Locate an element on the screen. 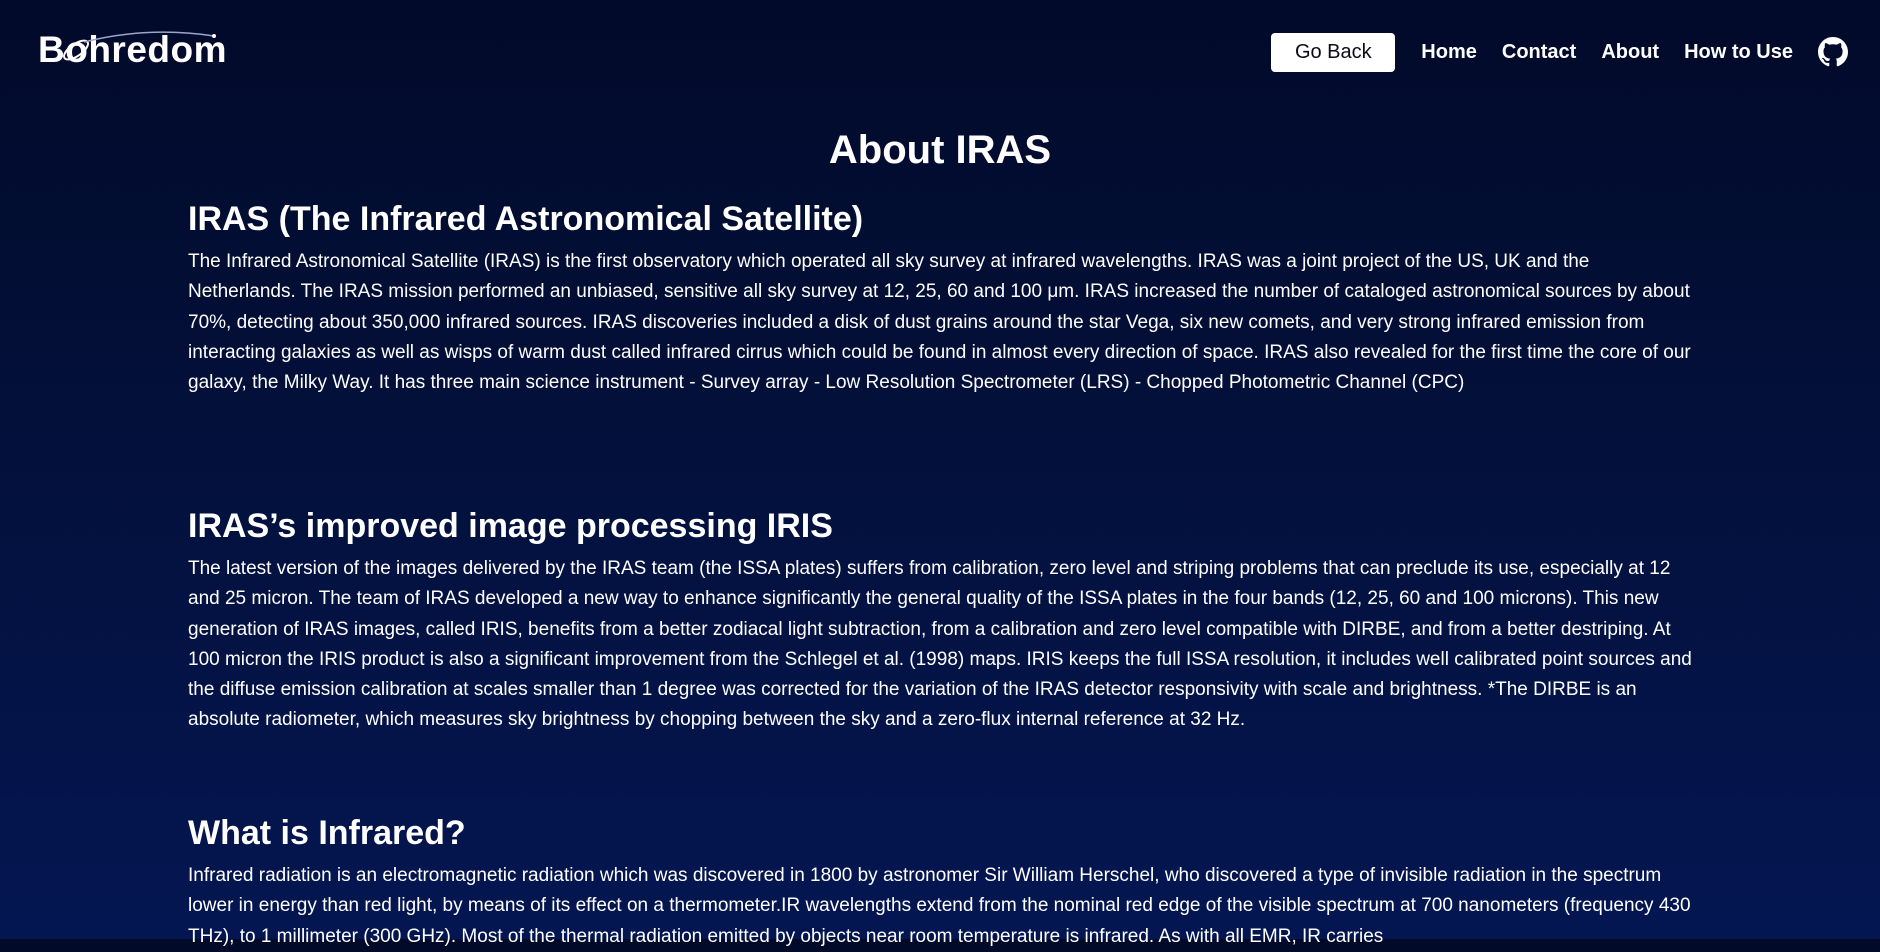  section-heading: What is Infrared? is located at coordinates (327, 833).